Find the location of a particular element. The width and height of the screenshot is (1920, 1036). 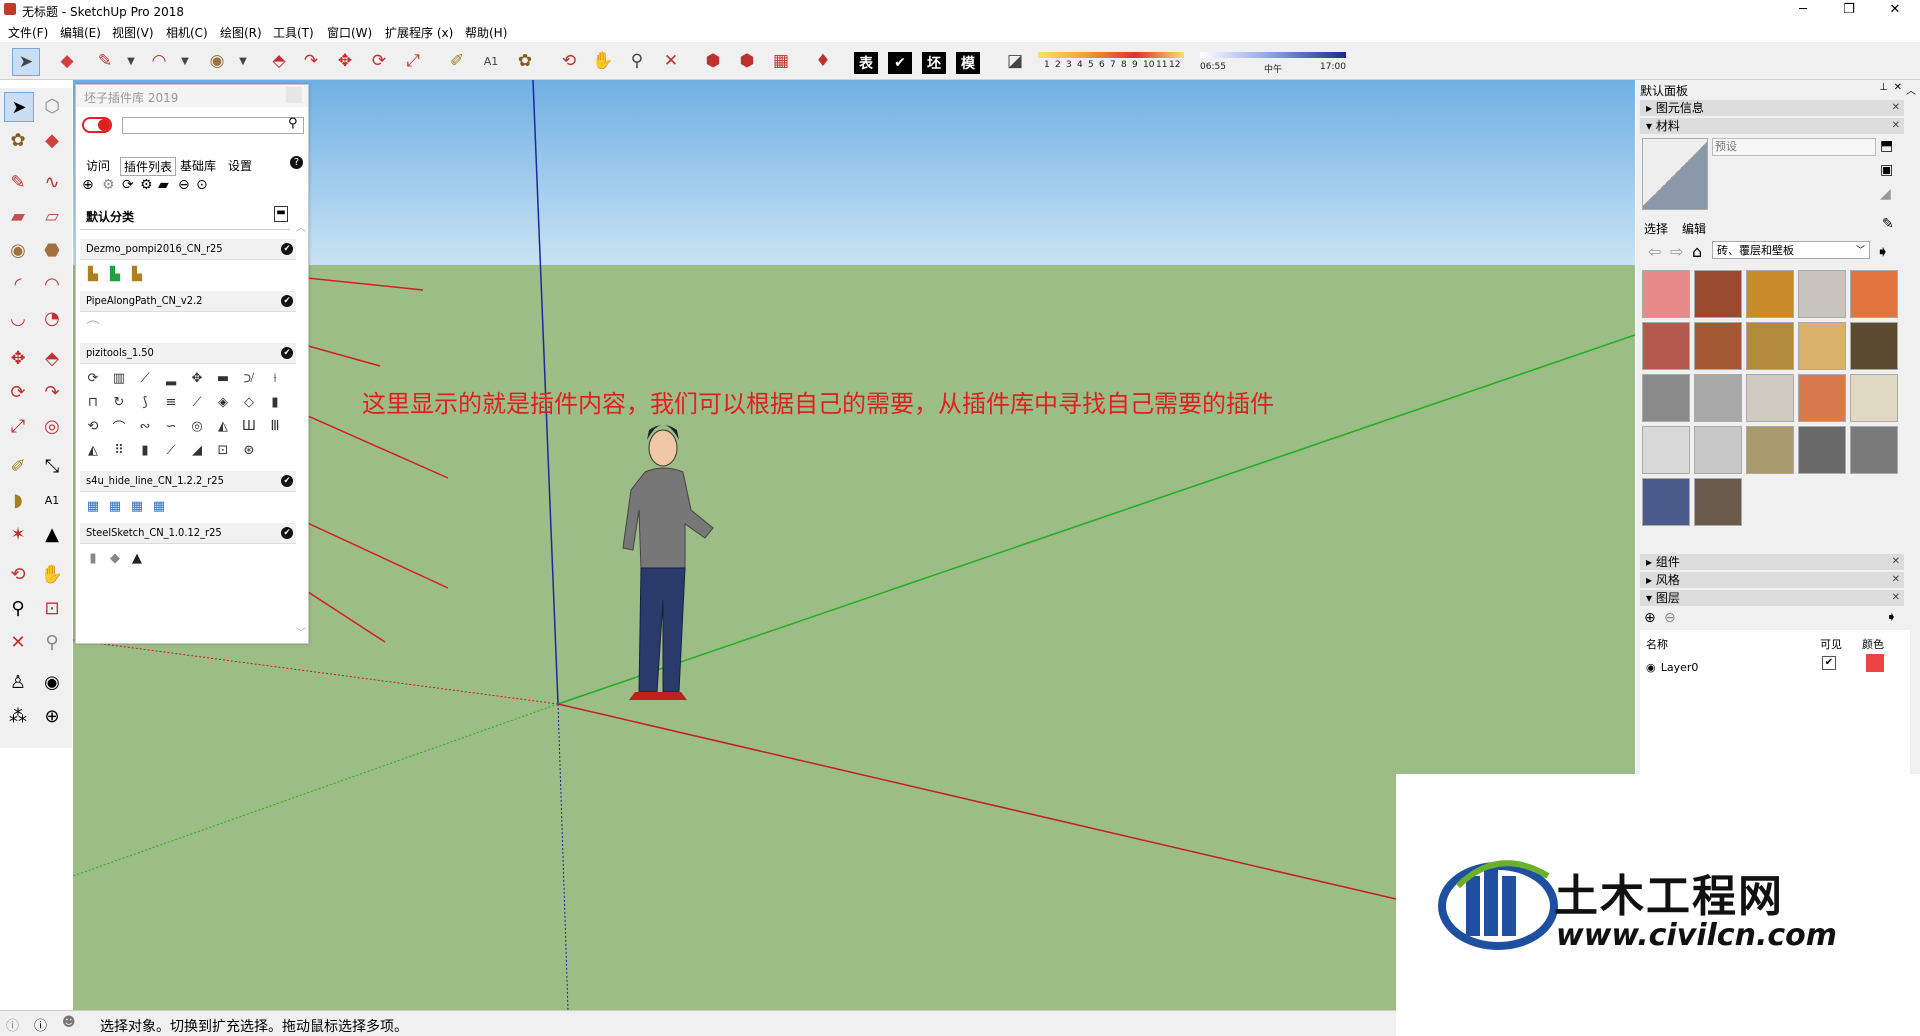

plugin-row-pipealongpath: PipeAlongPath_CN_v2.2 ✔ is located at coordinates (188, 301).